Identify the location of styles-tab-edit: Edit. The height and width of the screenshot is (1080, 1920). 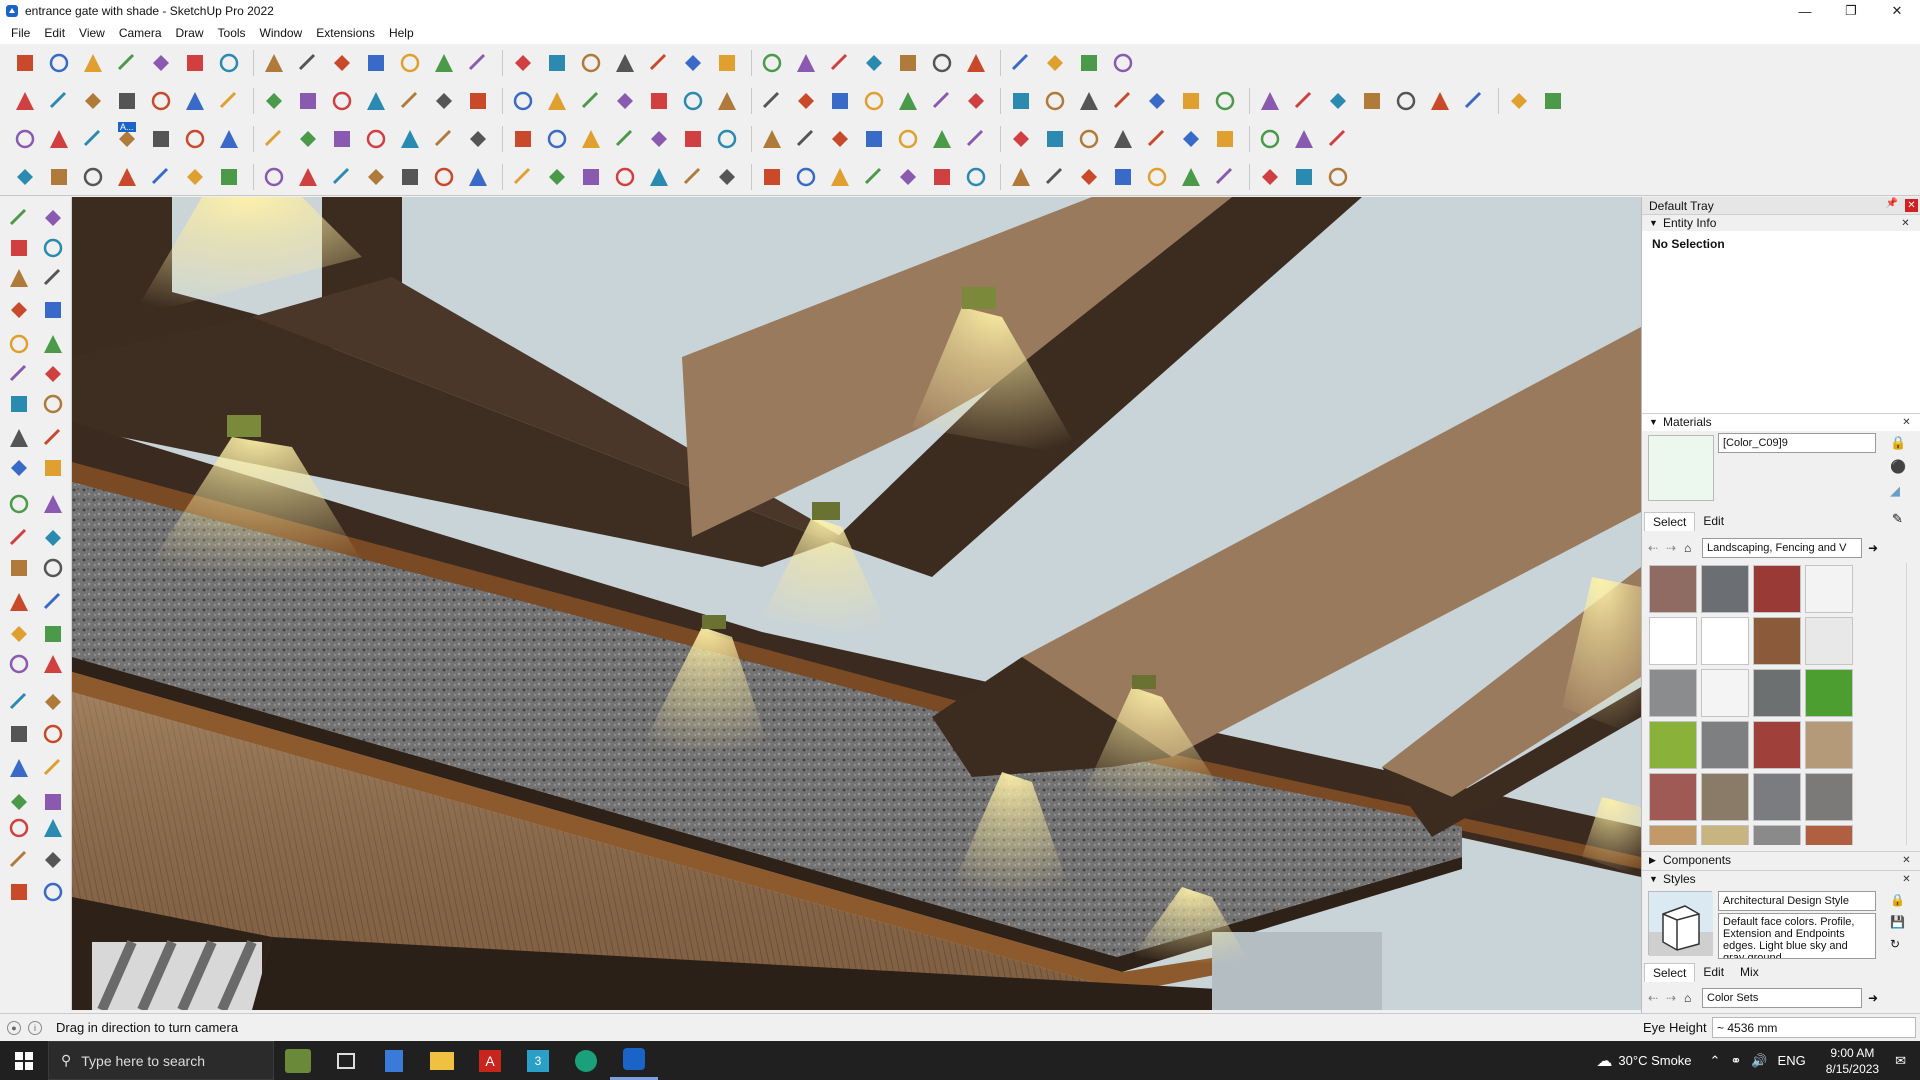
(1713, 972).